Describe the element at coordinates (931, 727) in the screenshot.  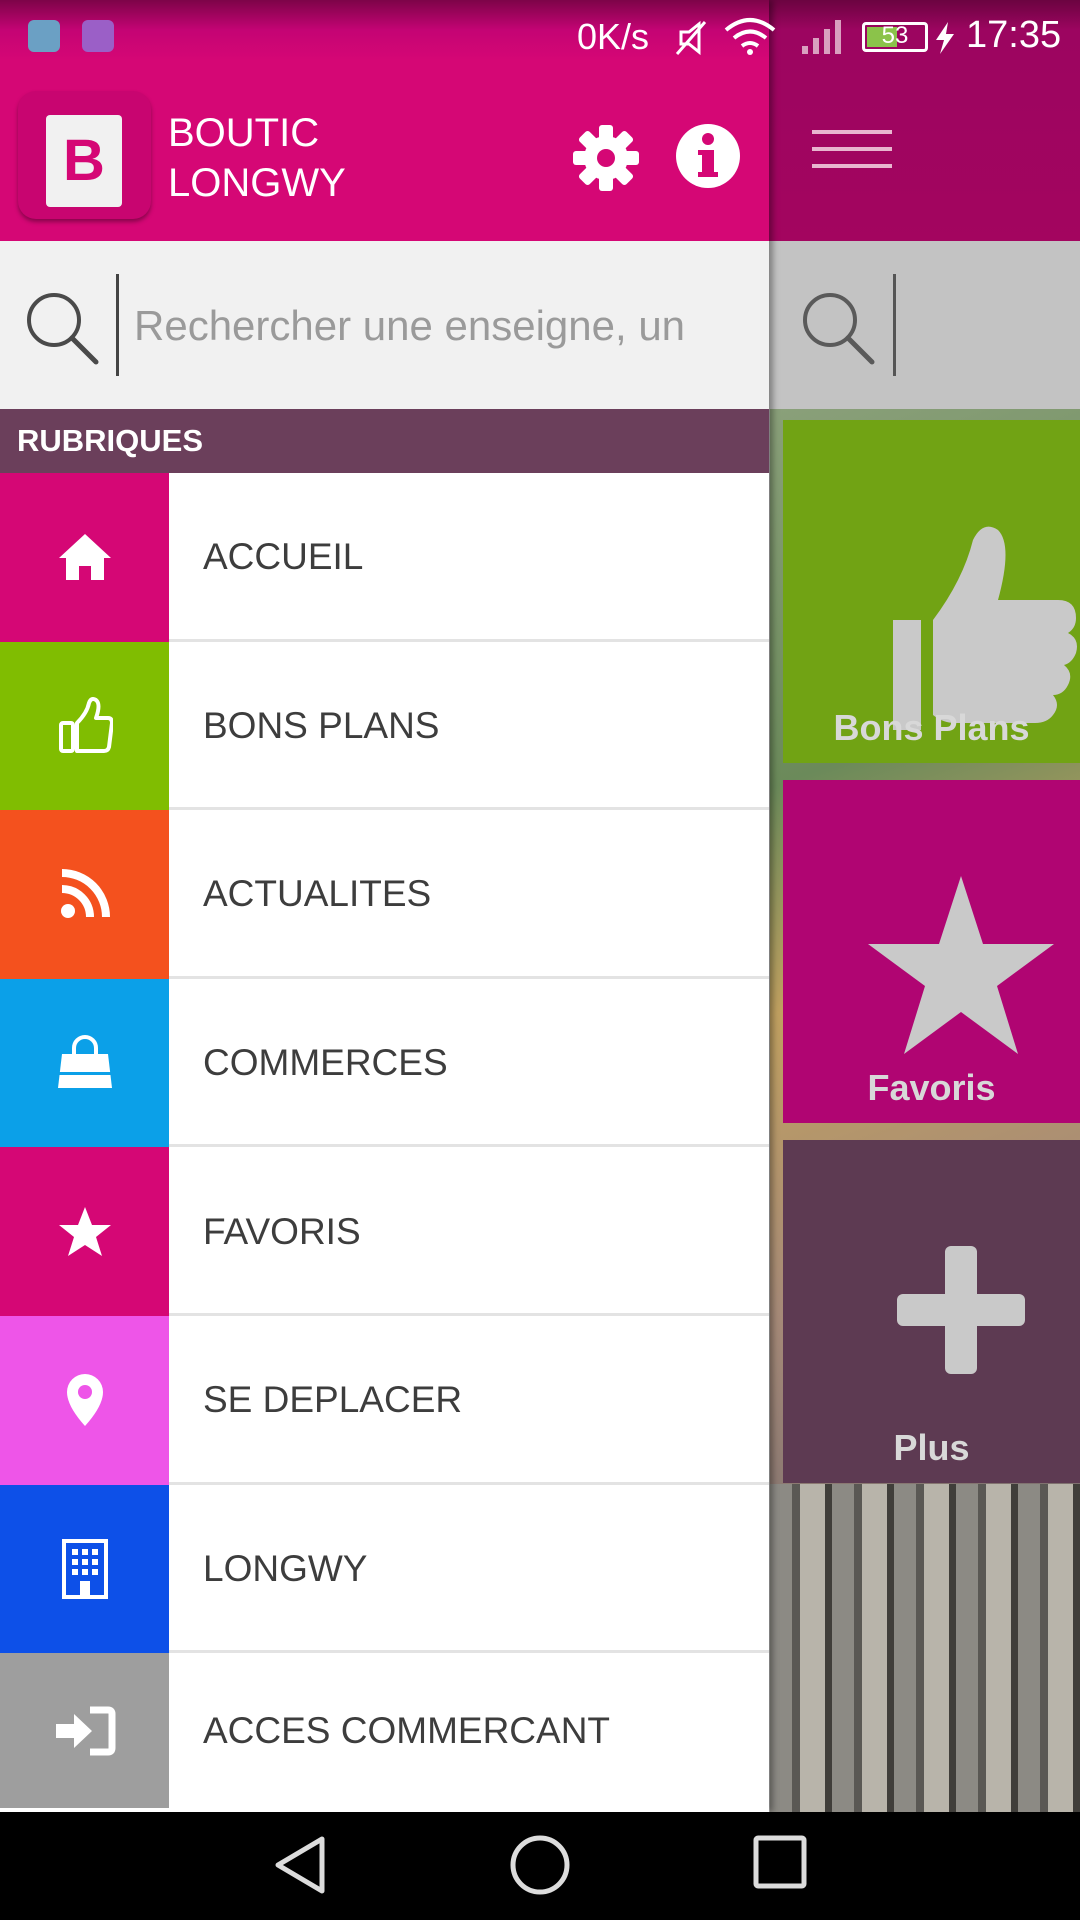
I see `tile-bons-plans-label: Bons Plans` at that location.